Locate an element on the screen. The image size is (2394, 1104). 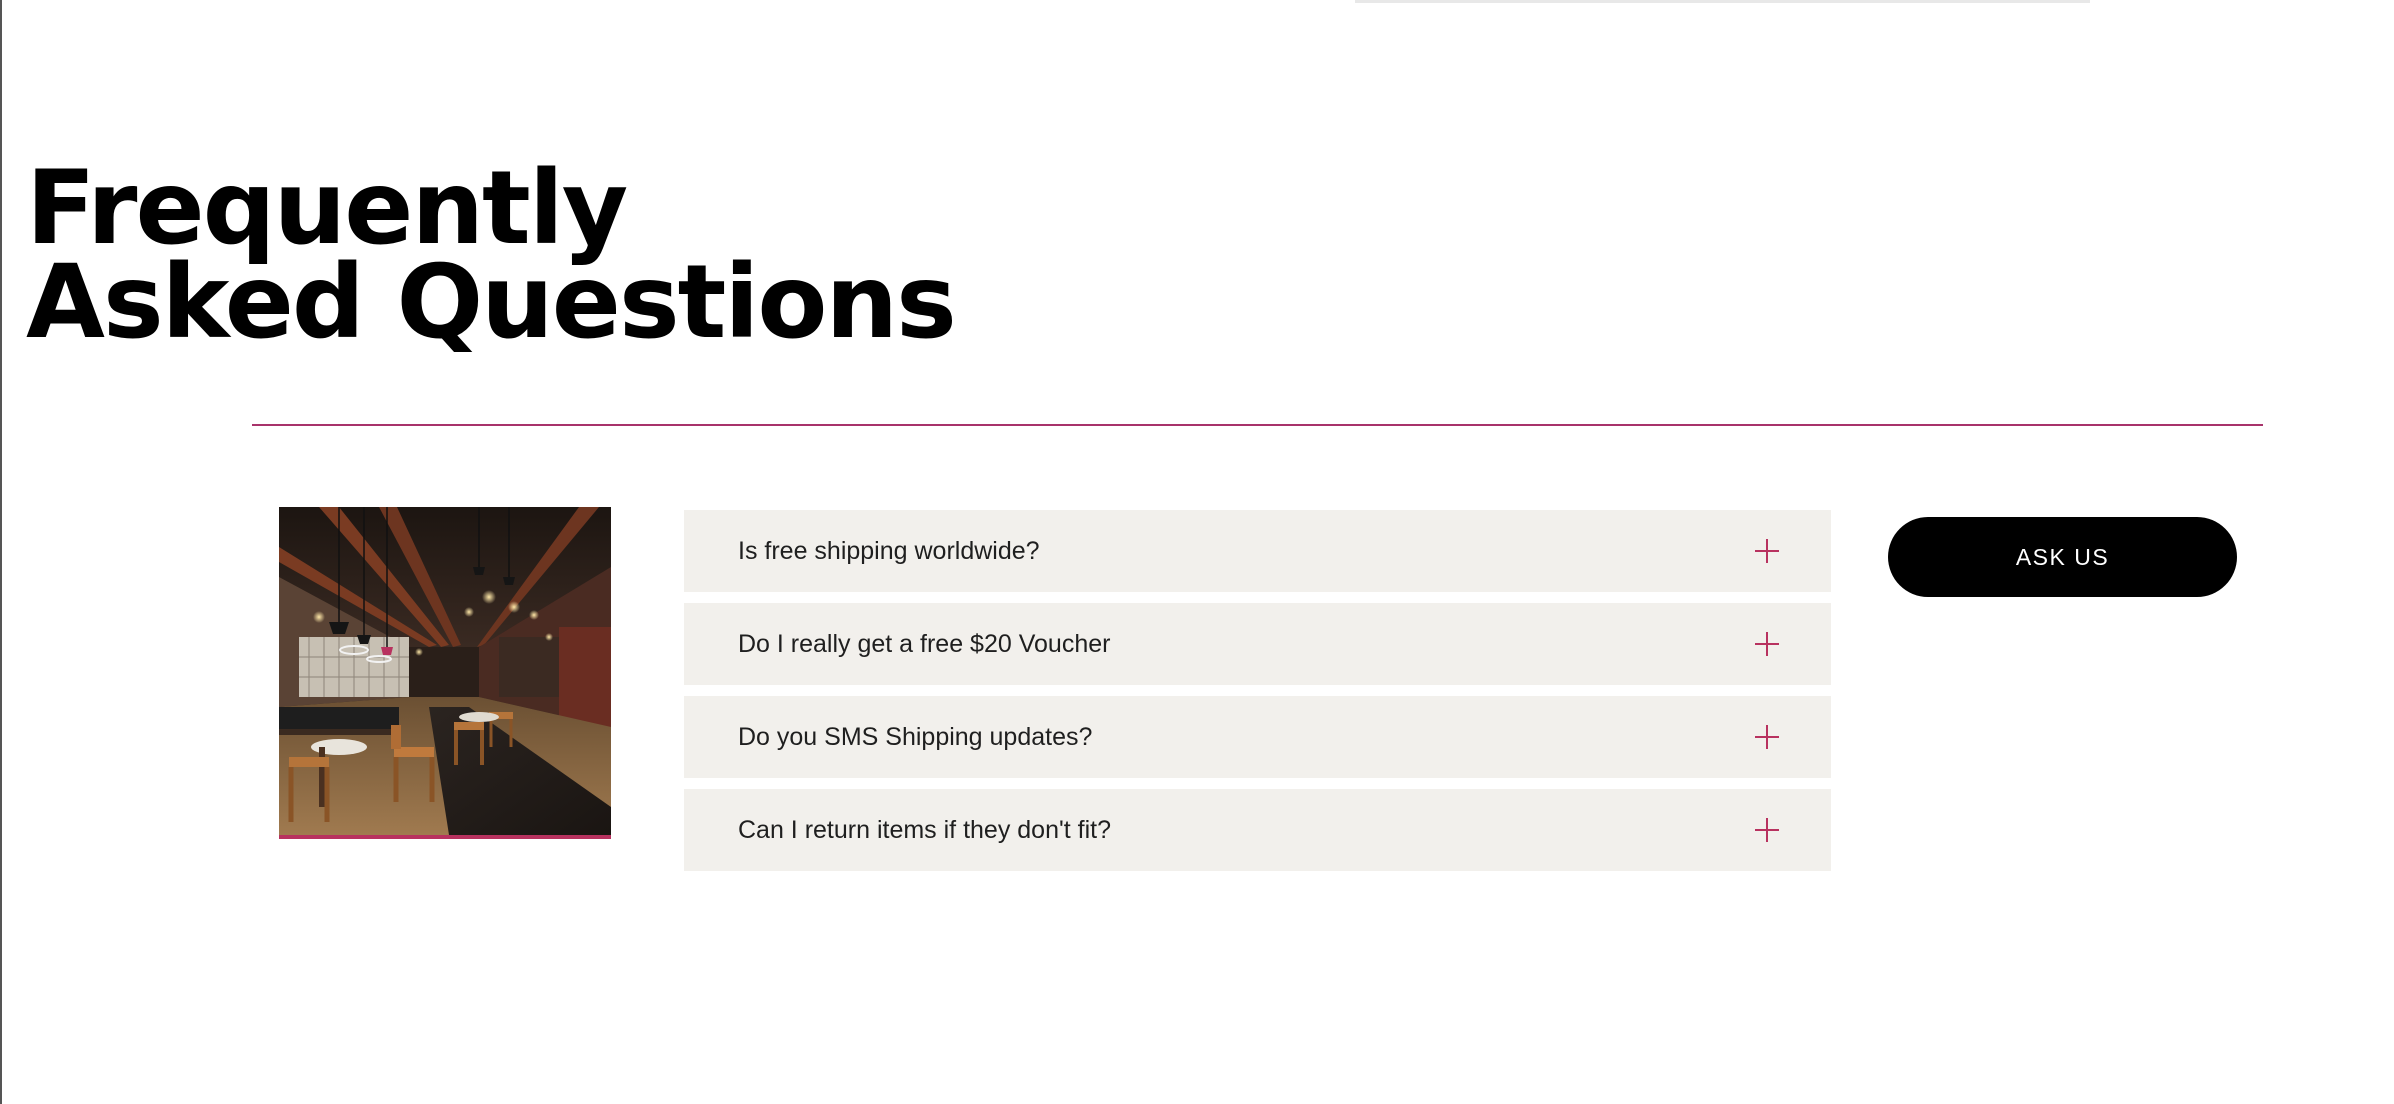
section-divider is located at coordinates (1257, 425).